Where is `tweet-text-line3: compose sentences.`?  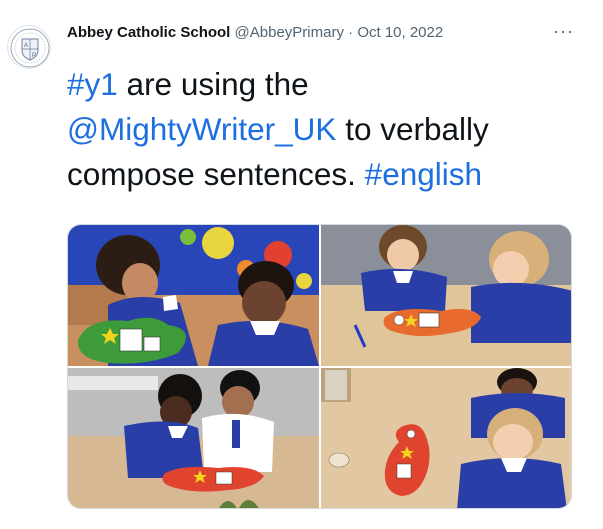
tweet-text-line3: compose sentences. is located at coordinates (216, 174).